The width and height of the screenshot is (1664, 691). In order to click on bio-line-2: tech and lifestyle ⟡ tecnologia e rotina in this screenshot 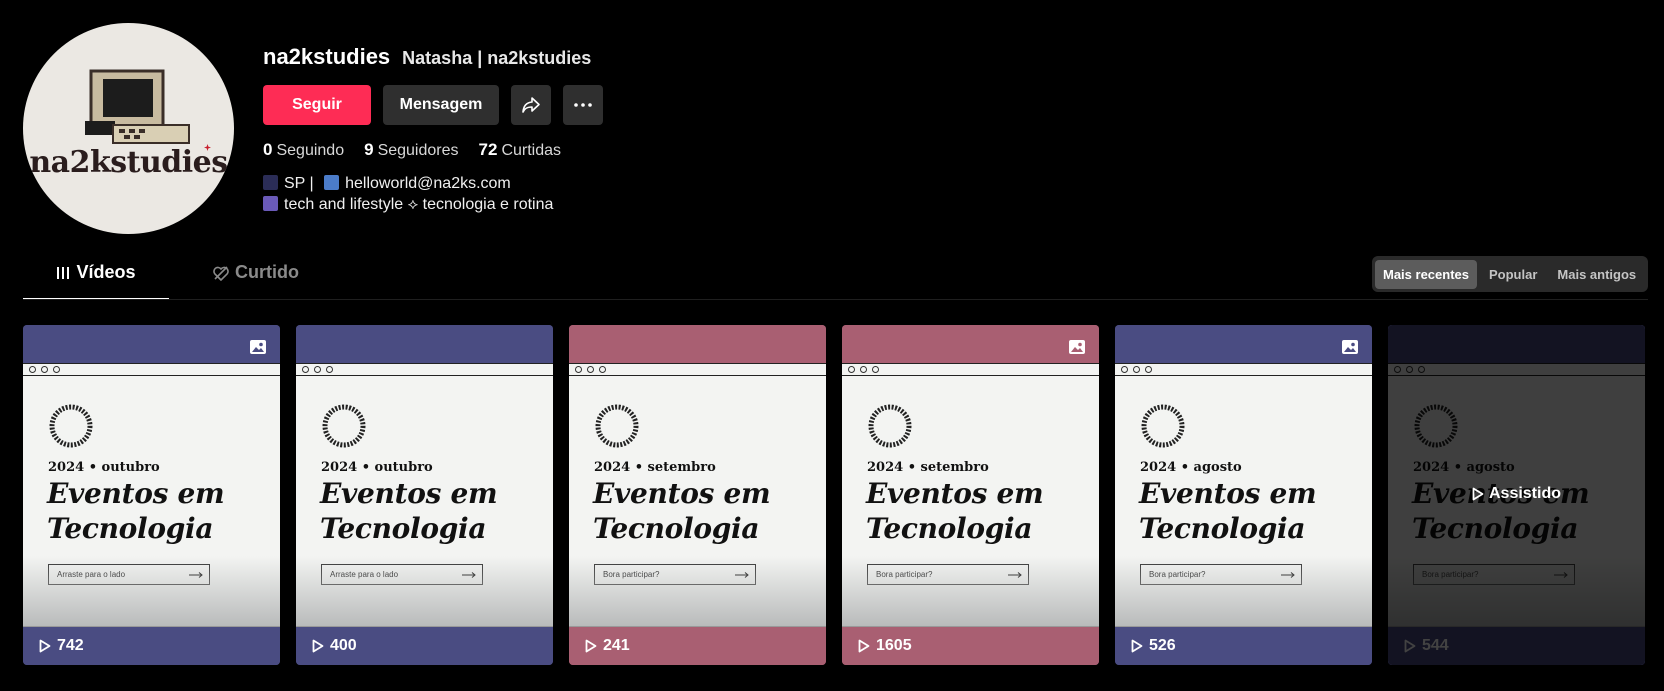, I will do `click(433, 204)`.